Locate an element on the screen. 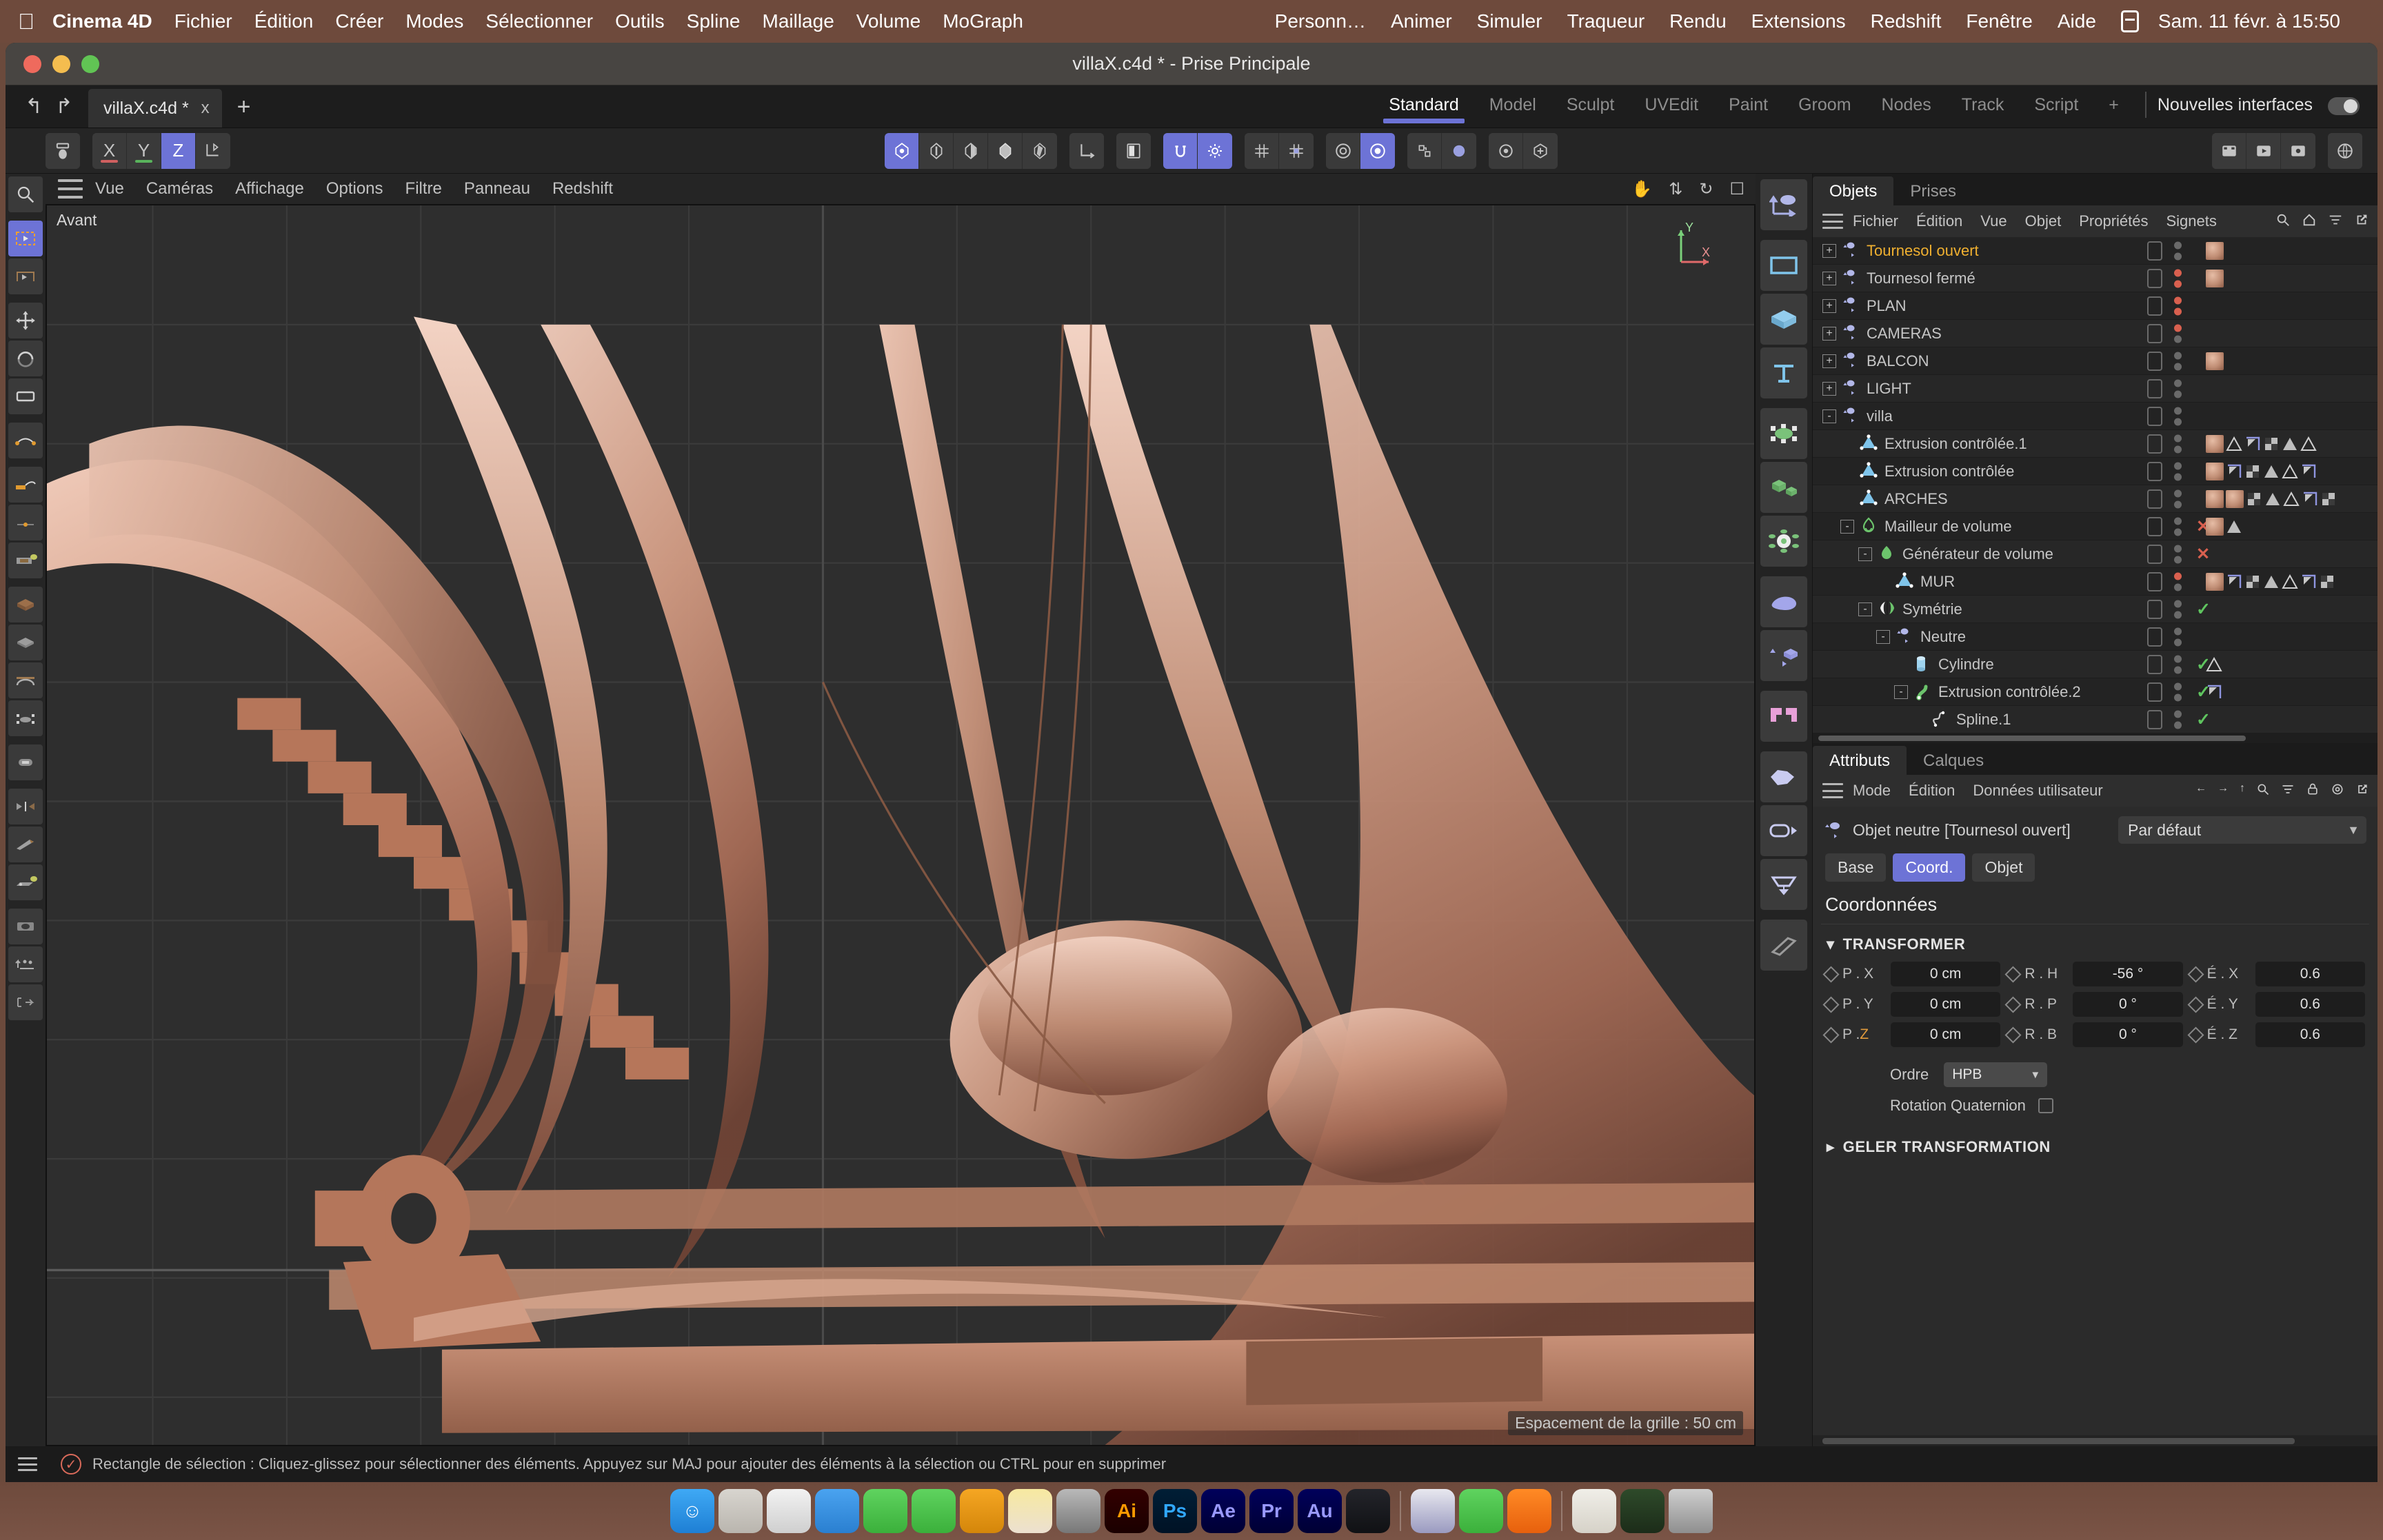  dock-icon-pages is located at coordinates (982, 1511).